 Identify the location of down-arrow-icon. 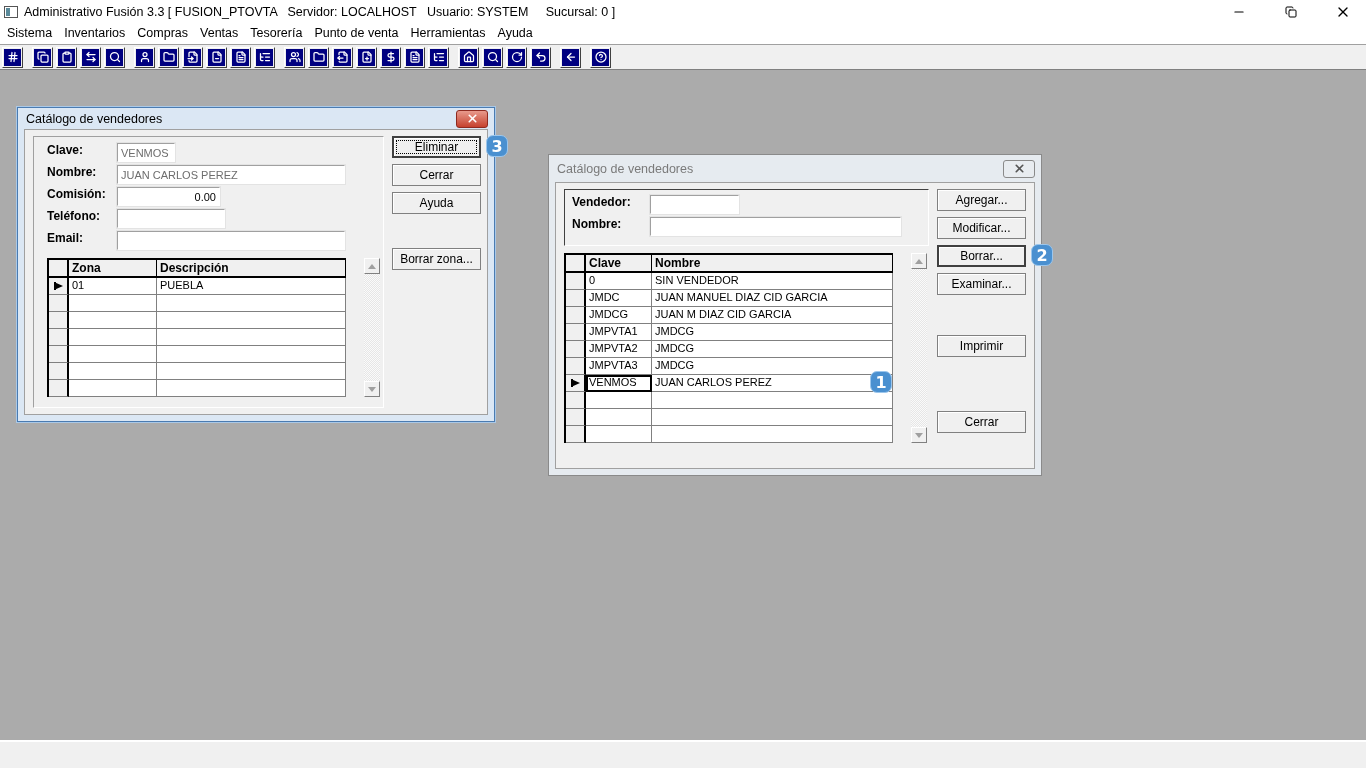
(919, 435).